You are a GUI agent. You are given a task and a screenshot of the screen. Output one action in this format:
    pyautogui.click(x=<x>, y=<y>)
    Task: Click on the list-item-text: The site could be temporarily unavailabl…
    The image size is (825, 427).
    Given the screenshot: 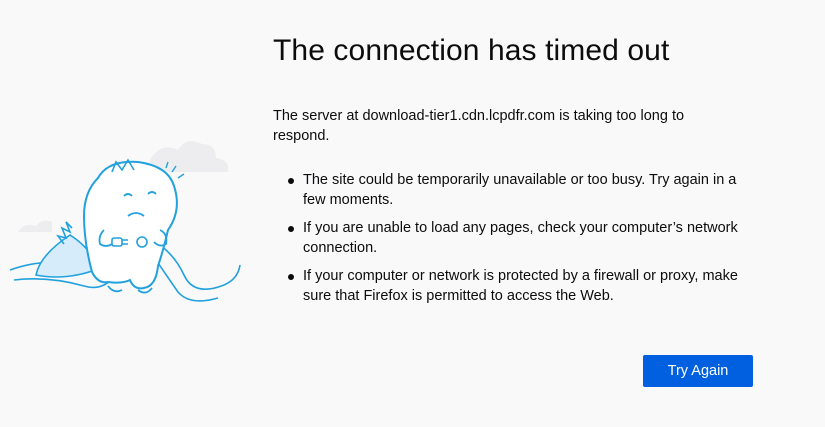 What is the action you would take?
    pyautogui.click(x=520, y=190)
    